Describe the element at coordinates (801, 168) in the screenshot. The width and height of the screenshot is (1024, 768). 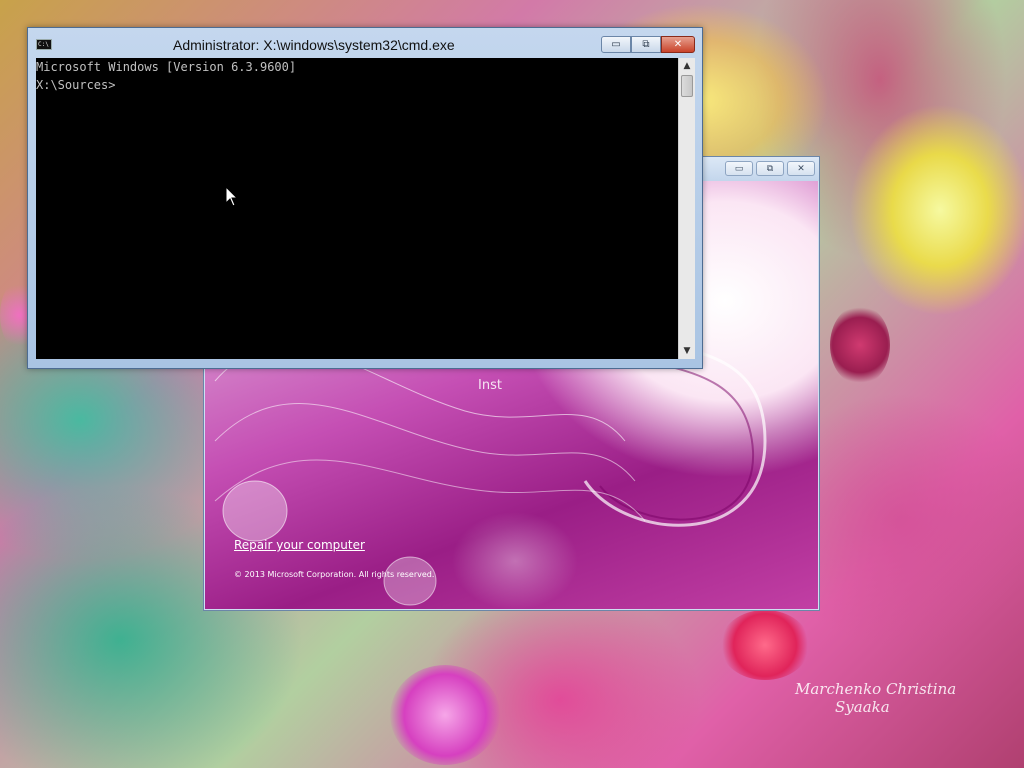
I see `setup-close-button: ✕` at that location.